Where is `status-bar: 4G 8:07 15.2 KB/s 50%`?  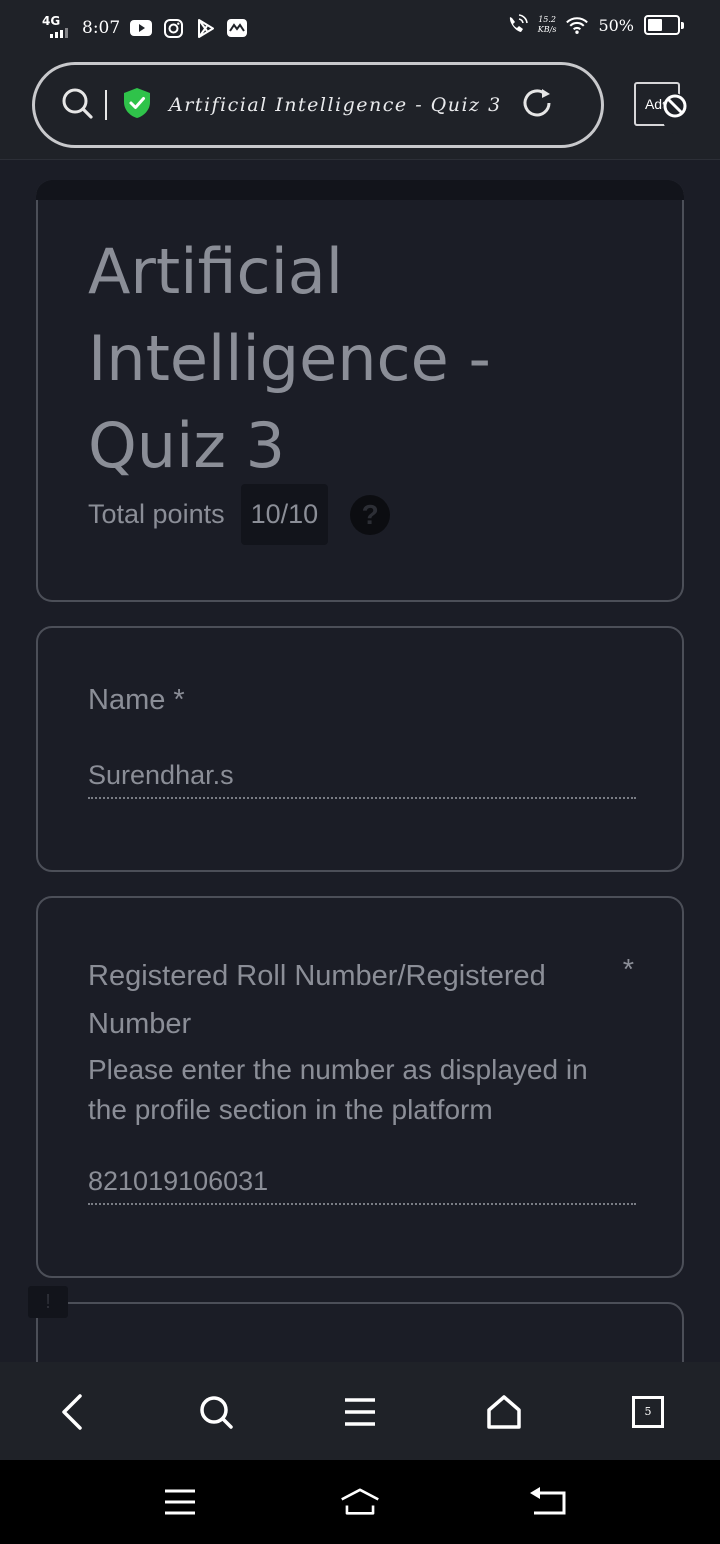 status-bar: 4G 8:07 15.2 KB/s 50% is located at coordinates (360, 29).